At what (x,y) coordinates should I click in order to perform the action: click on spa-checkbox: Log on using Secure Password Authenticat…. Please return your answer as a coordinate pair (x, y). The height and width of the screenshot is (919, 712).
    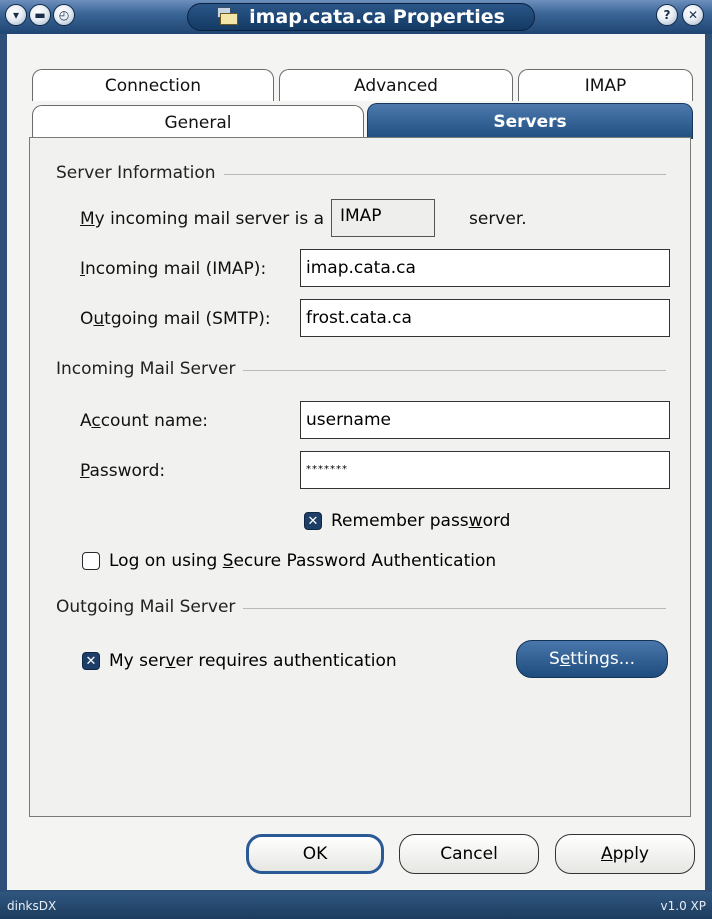
    Looking at the image, I should click on (289, 561).